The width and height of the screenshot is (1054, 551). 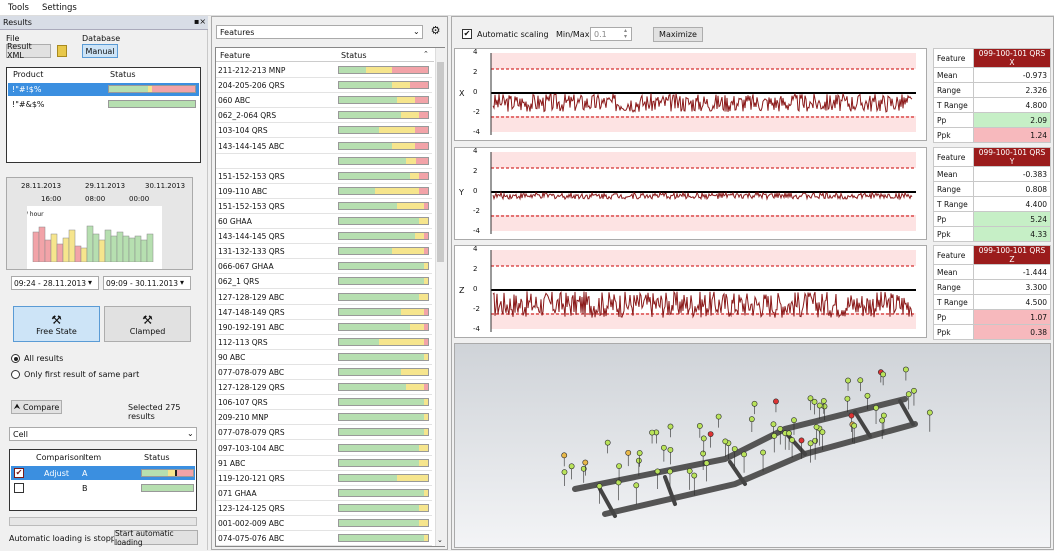 I want to click on feature-row: 112-113 QRS, so click(x=324, y=342).